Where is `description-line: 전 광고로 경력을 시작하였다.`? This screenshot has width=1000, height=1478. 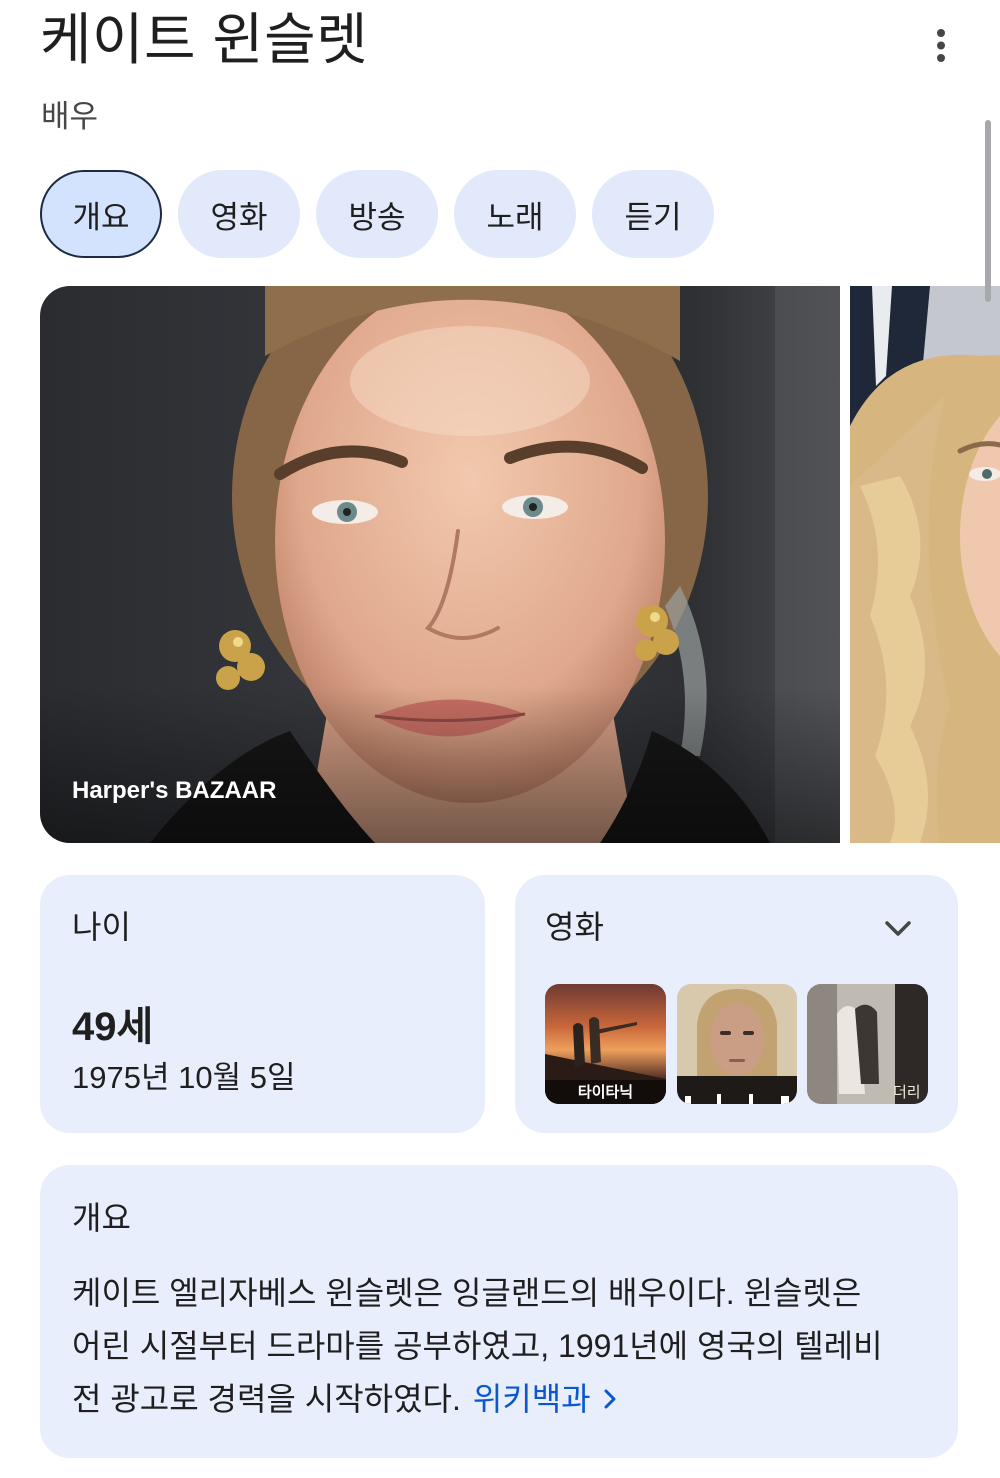 description-line: 전 광고로 경력을 시작하였다. is located at coordinates (266, 1399).